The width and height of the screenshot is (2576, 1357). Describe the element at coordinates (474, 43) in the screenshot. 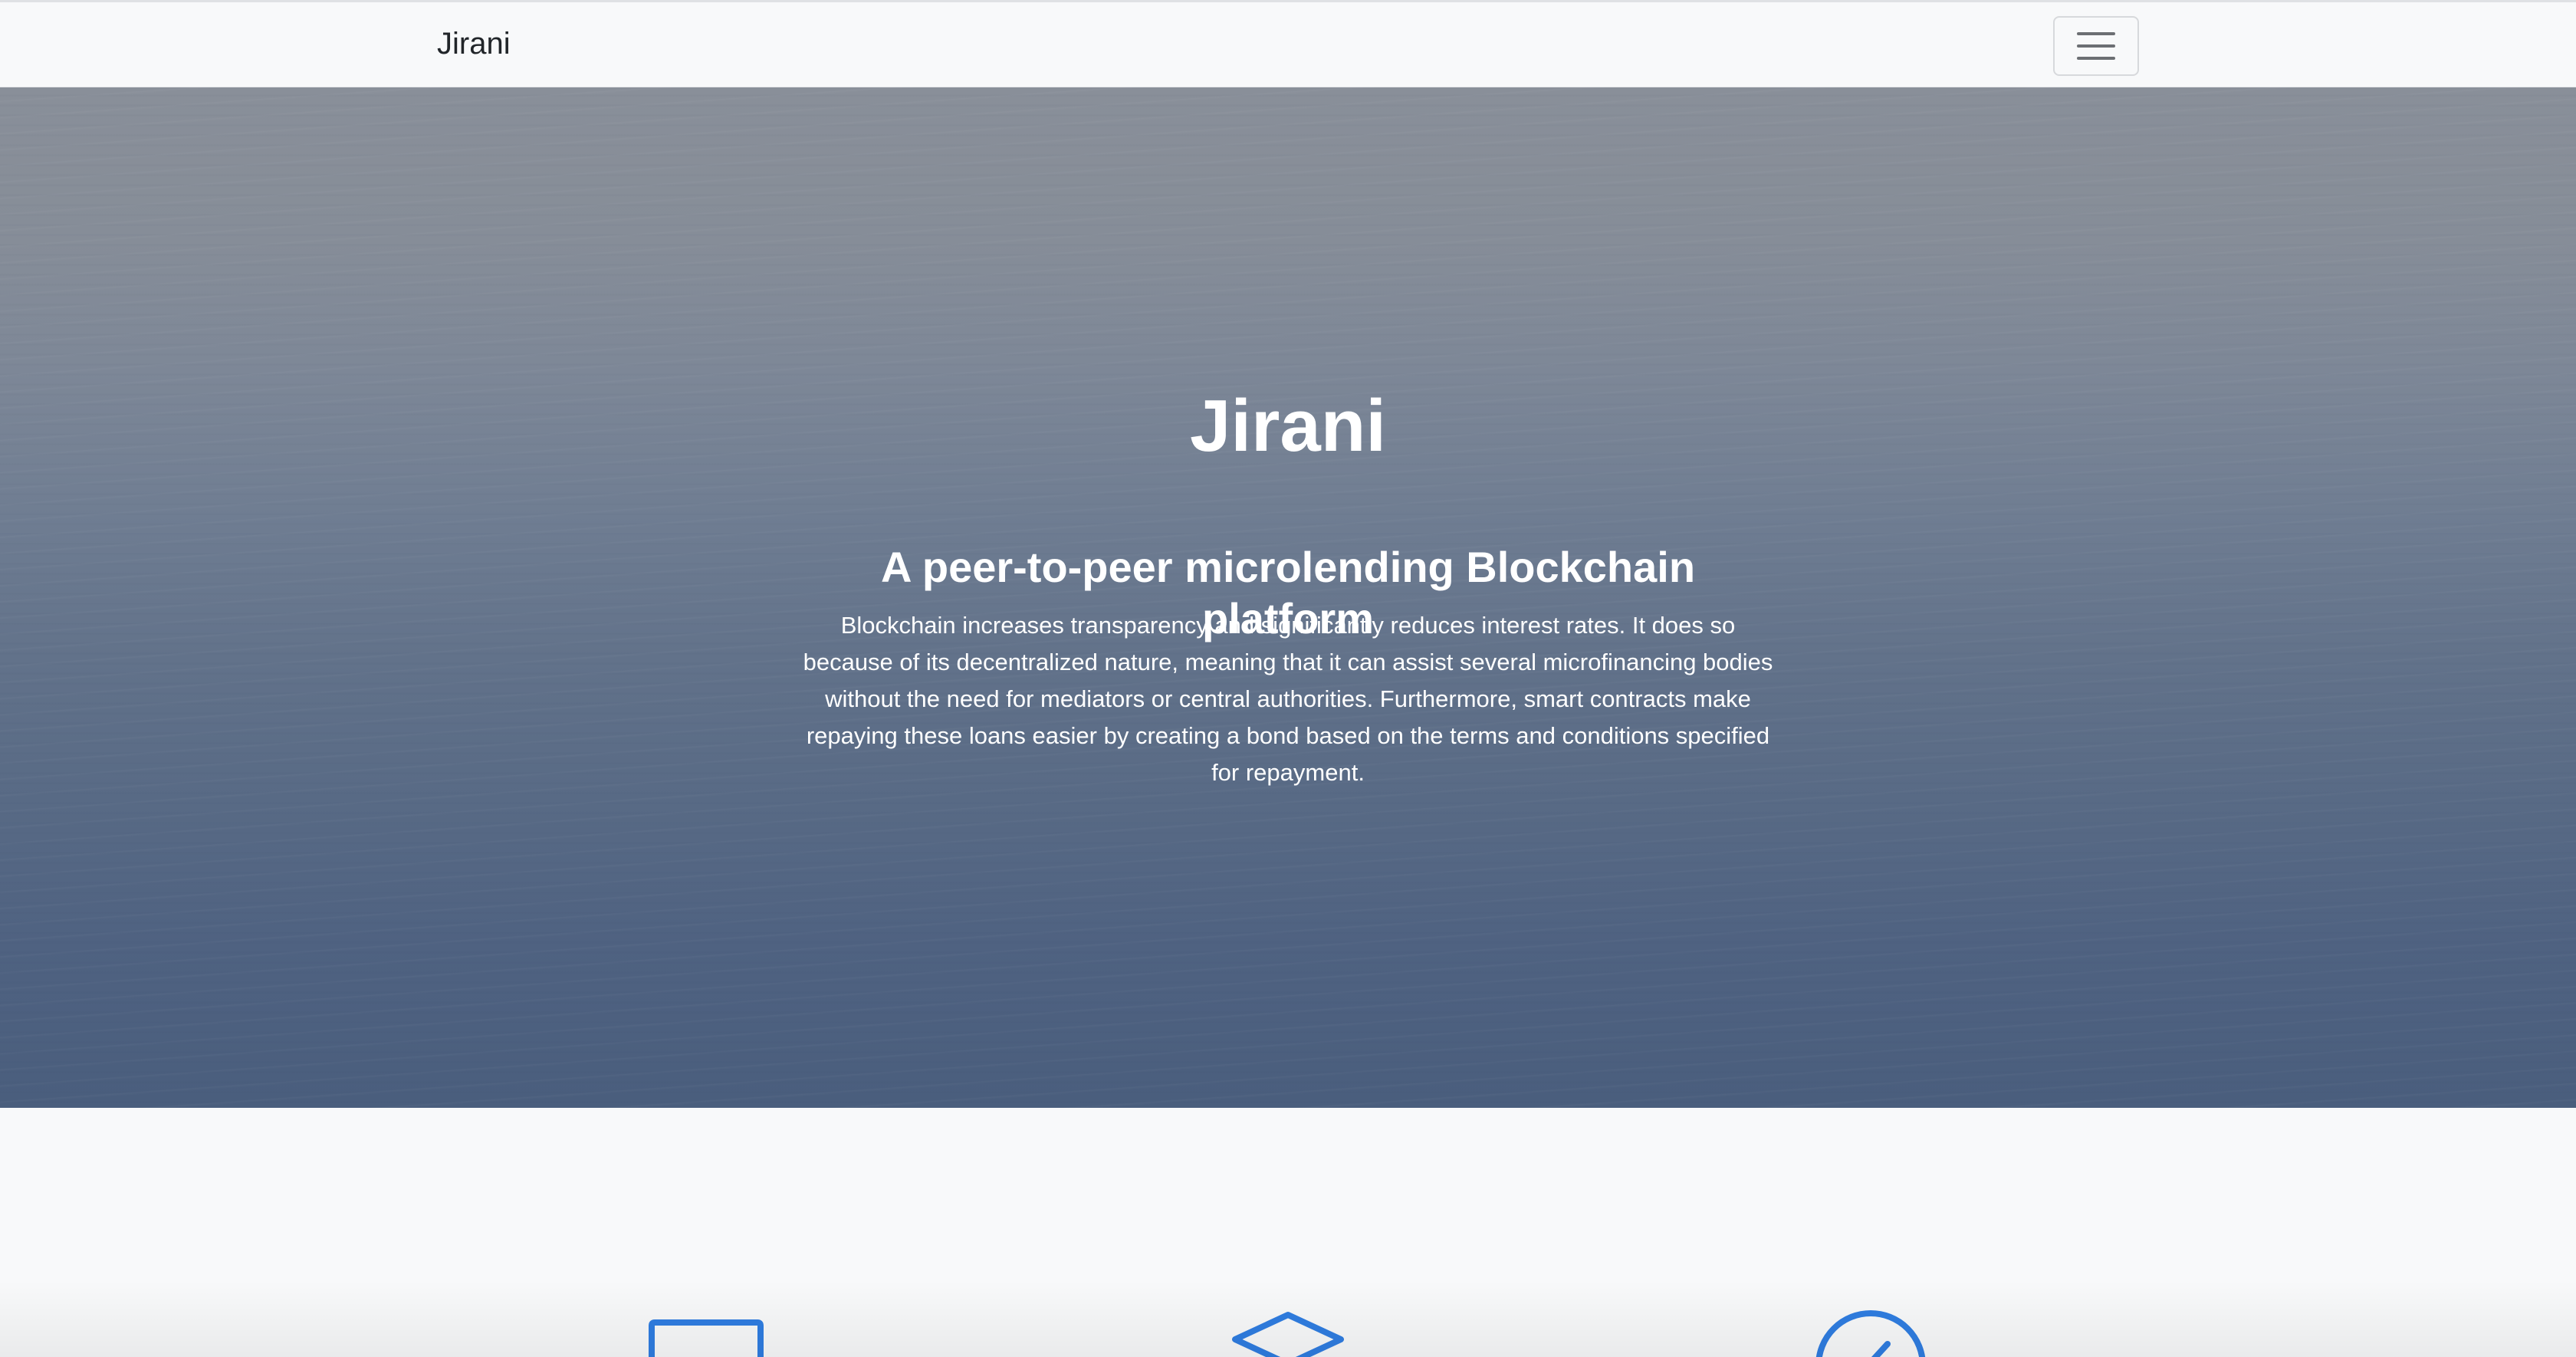

I see `navbar-brand: Jirani` at that location.